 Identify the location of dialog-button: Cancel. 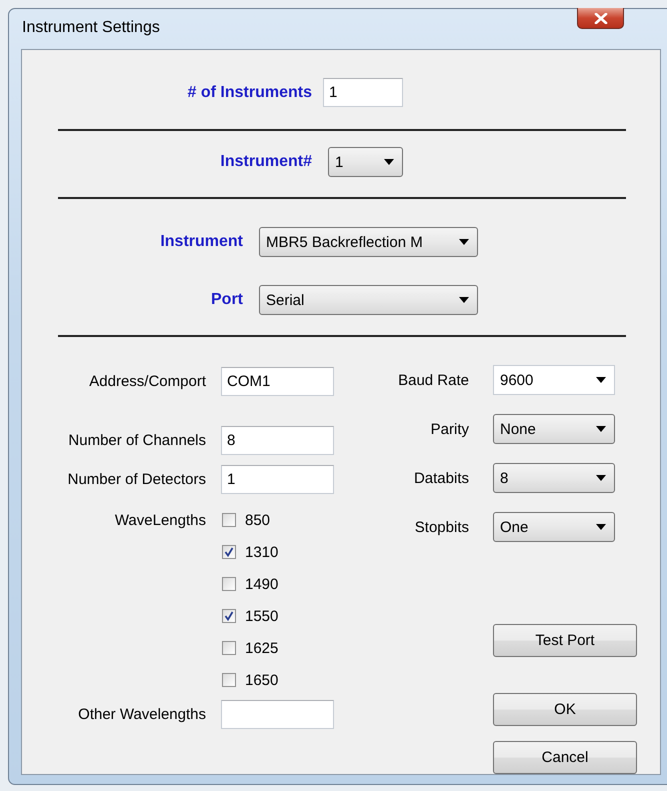
(565, 757).